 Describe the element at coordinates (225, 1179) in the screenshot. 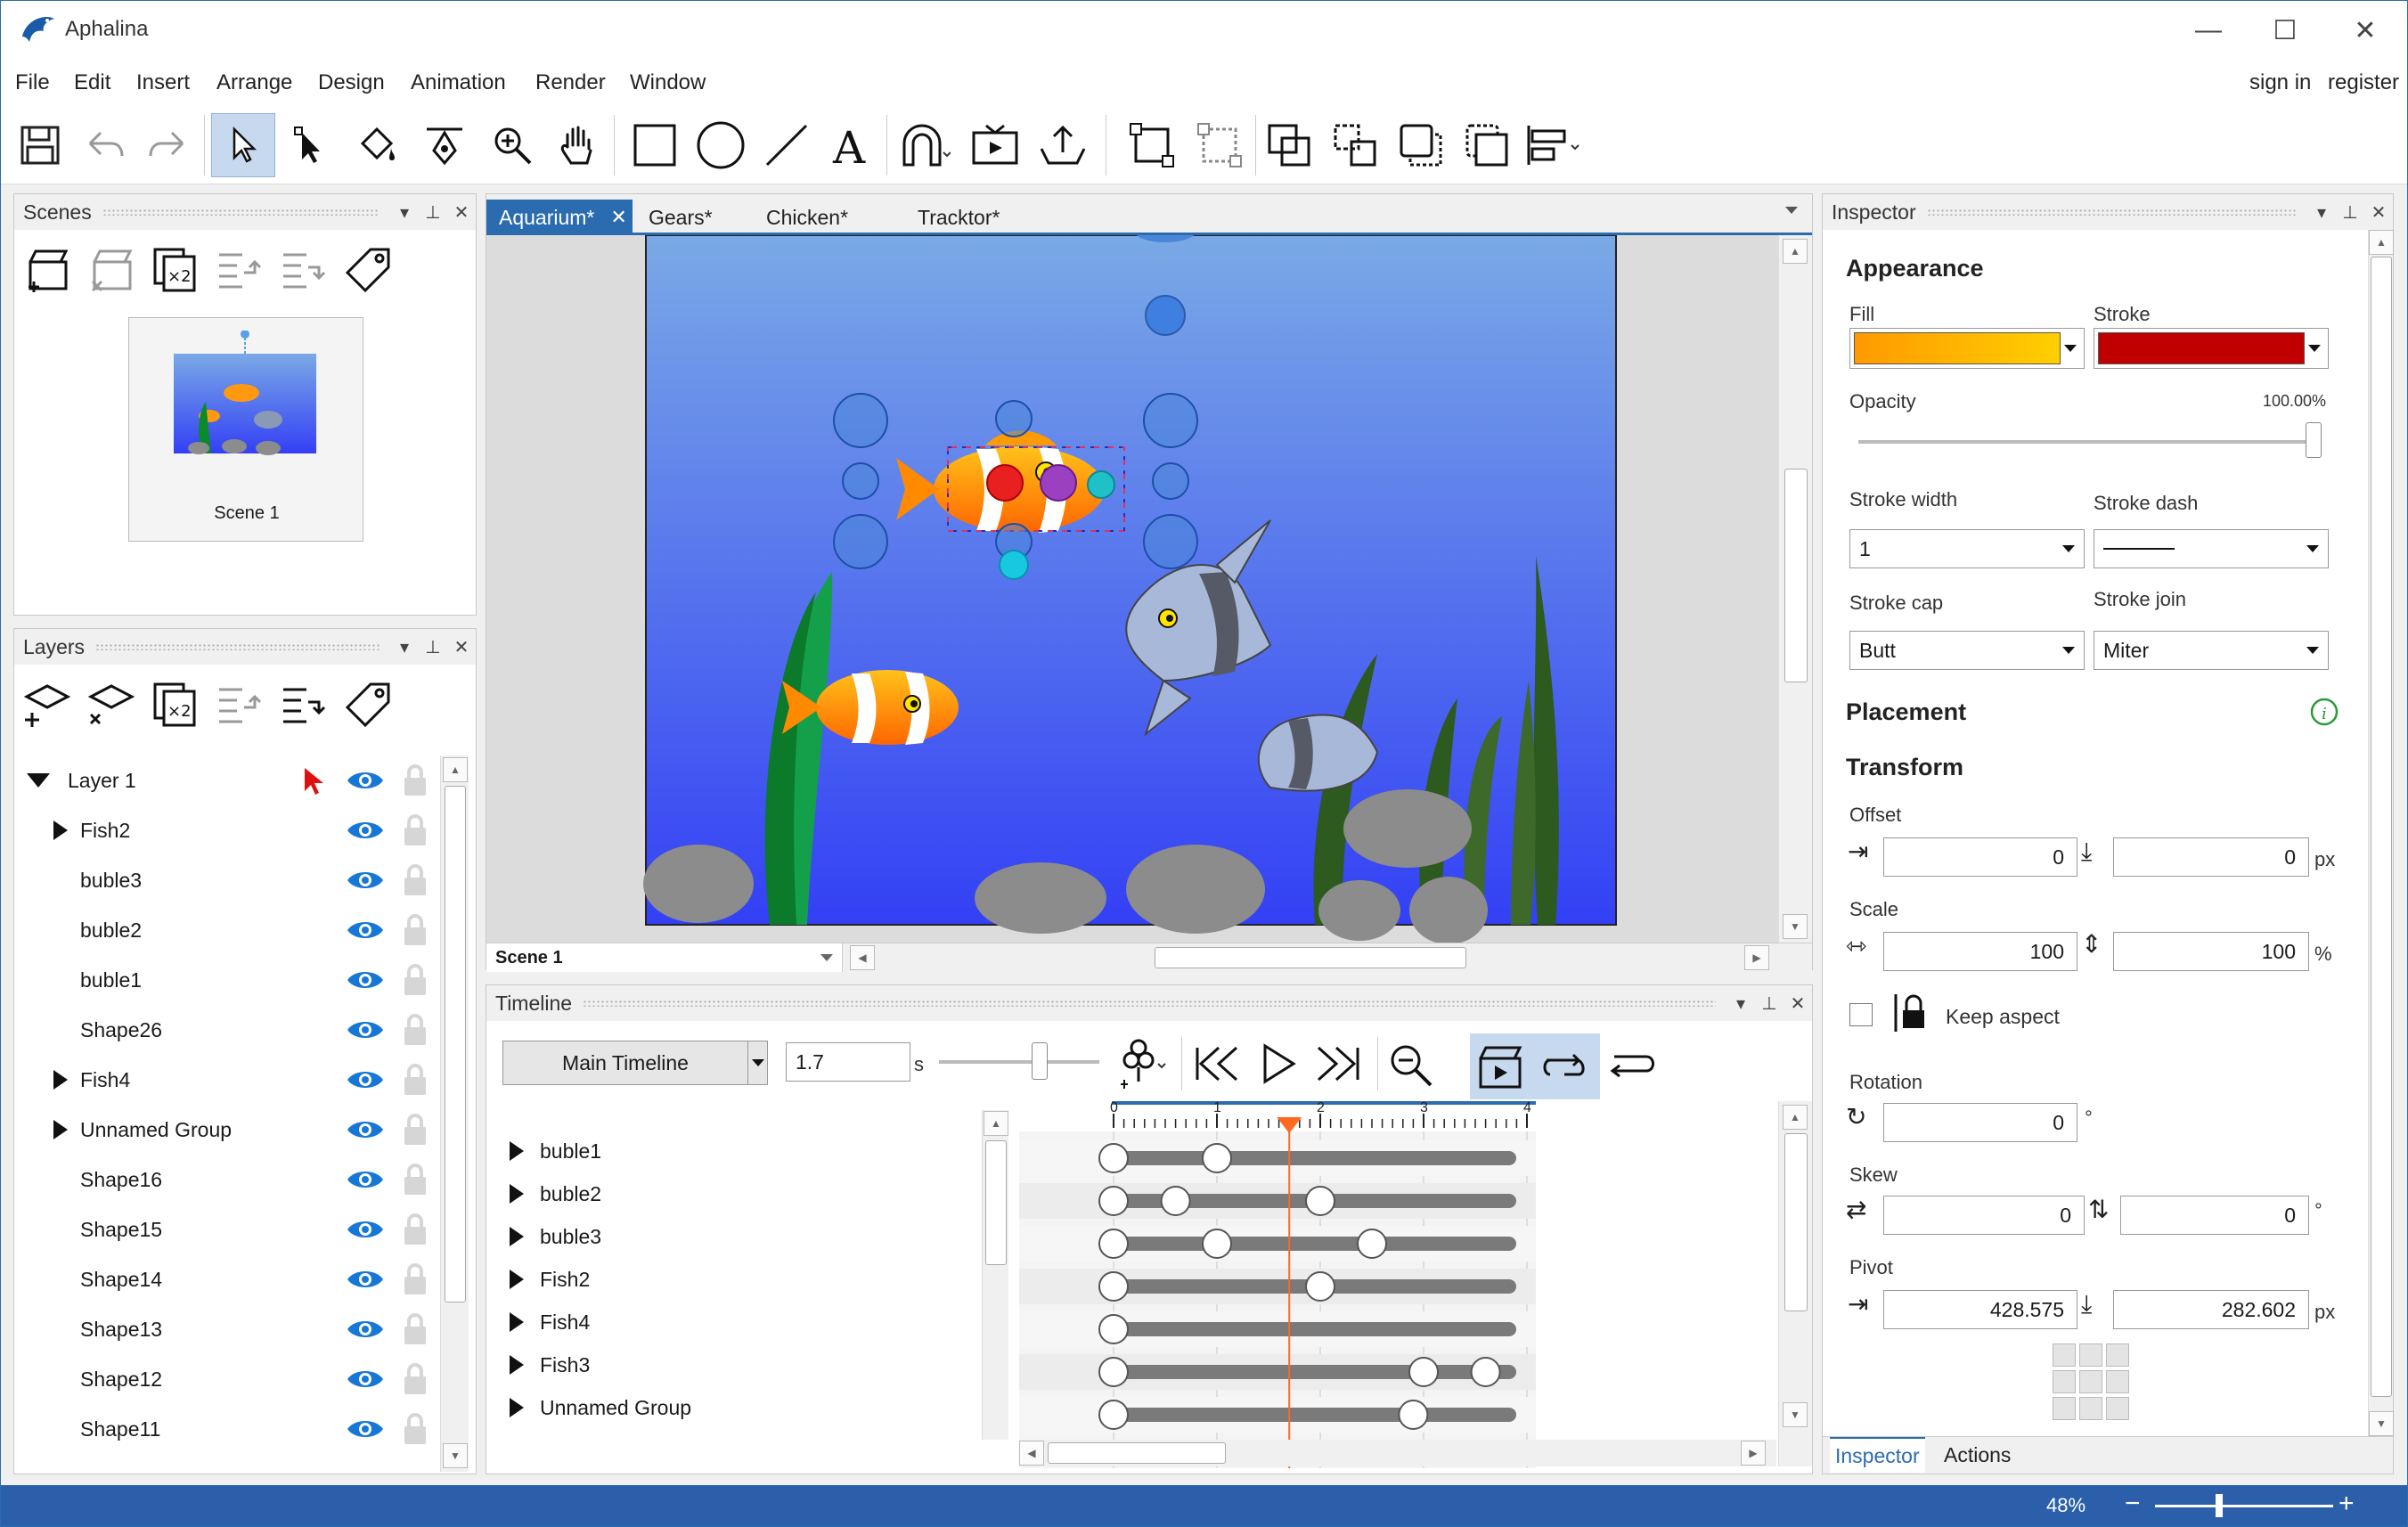

I see `layer-row: Shape16` at that location.